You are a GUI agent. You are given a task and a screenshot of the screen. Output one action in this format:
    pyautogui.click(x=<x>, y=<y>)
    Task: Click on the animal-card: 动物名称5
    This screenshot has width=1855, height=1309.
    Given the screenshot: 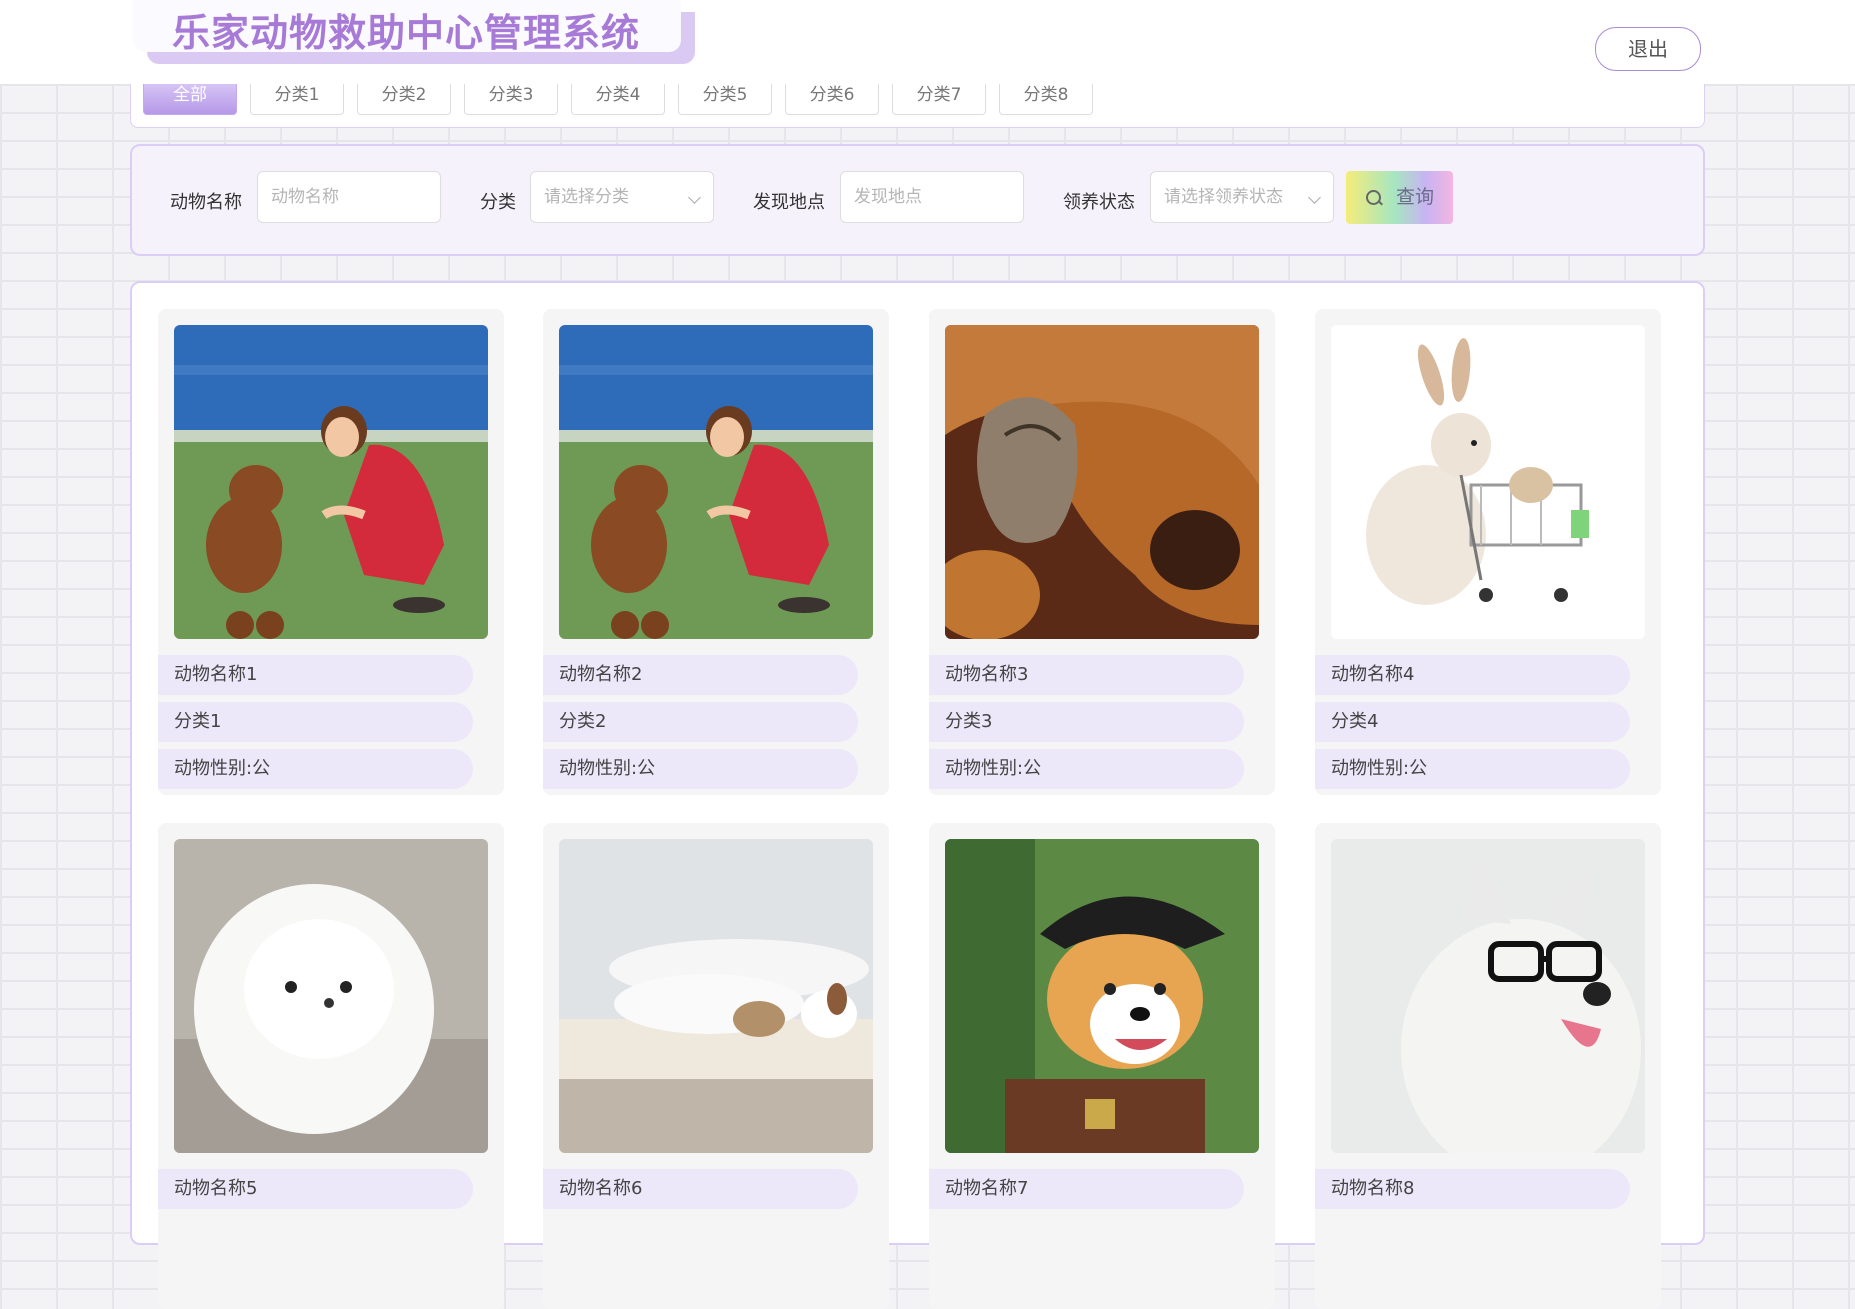 What is the action you would take?
    pyautogui.click(x=331, y=1066)
    